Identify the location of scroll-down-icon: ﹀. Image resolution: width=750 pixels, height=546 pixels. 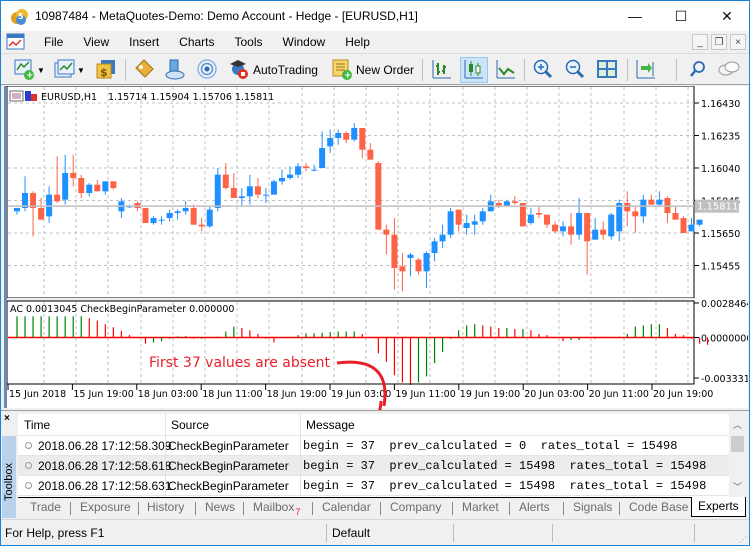
(737, 488).